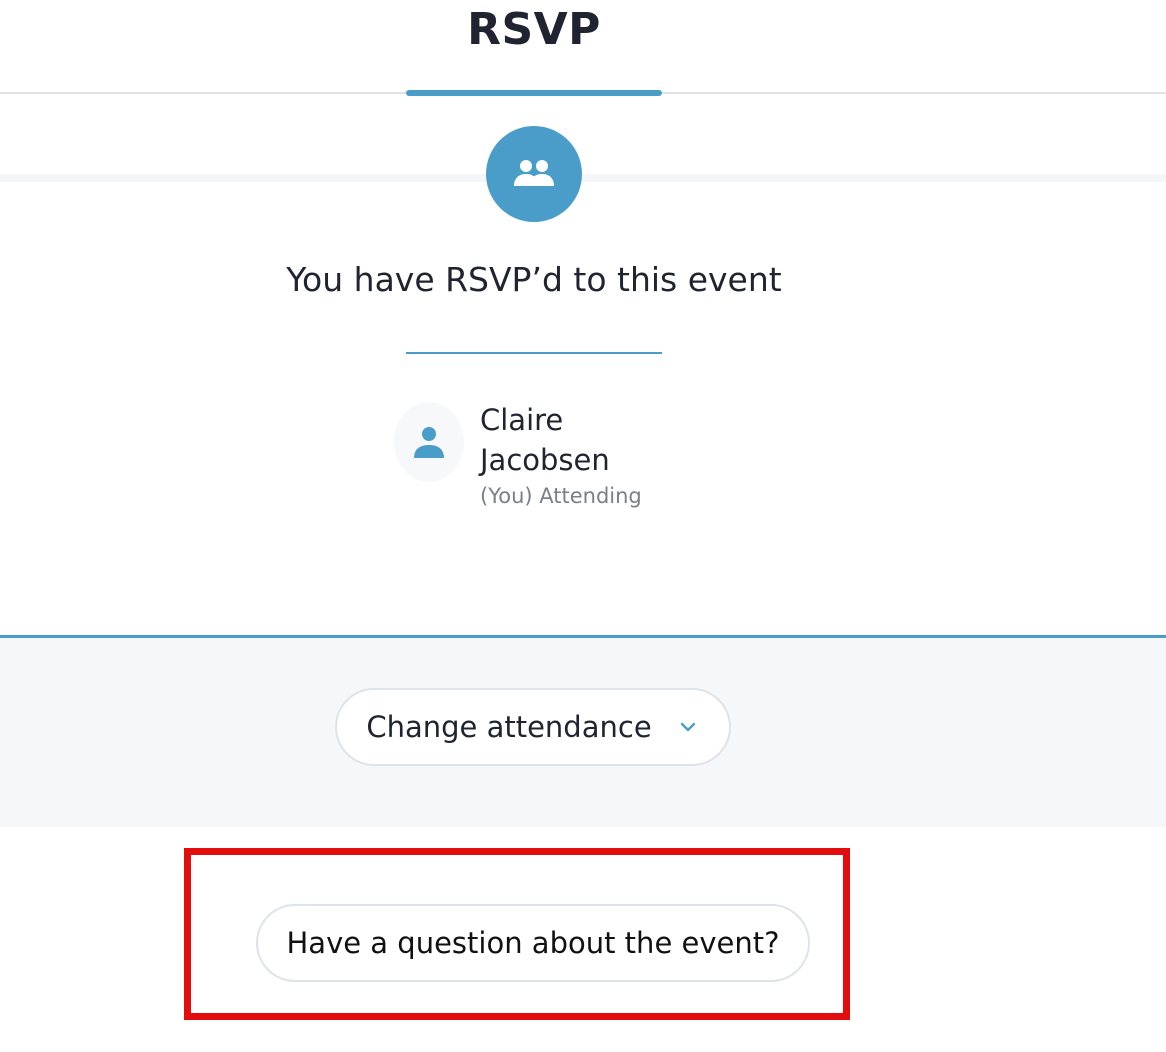  What do you see at coordinates (534, 93) in the screenshot?
I see `active-tab-indicator` at bounding box center [534, 93].